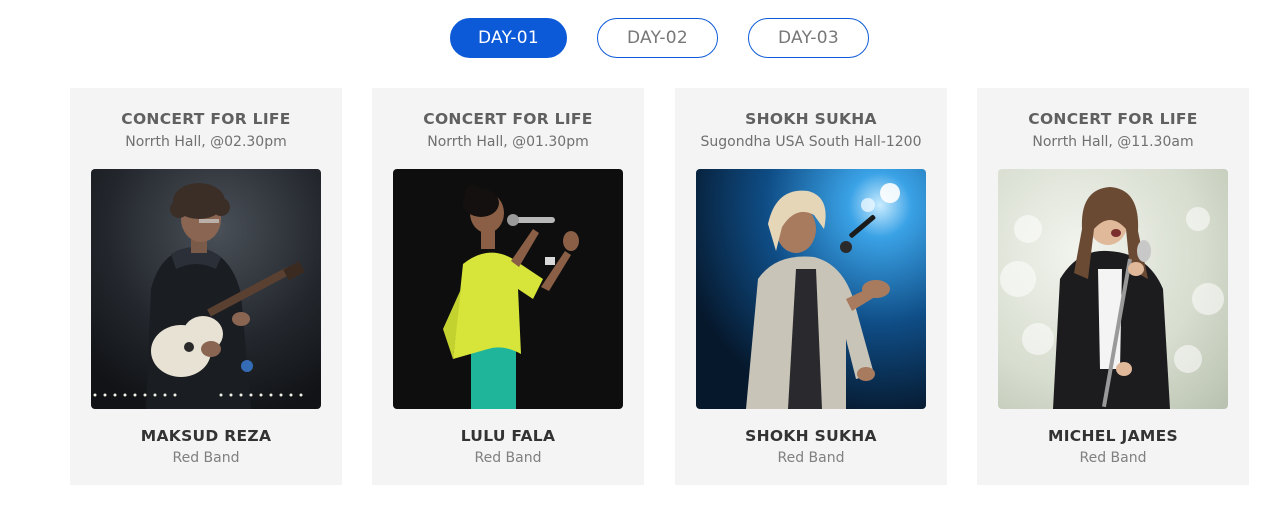 This screenshot has width=1288, height=507. What do you see at coordinates (657, 38) in the screenshot?
I see `tab-day-02: DAY-02` at bounding box center [657, 38].